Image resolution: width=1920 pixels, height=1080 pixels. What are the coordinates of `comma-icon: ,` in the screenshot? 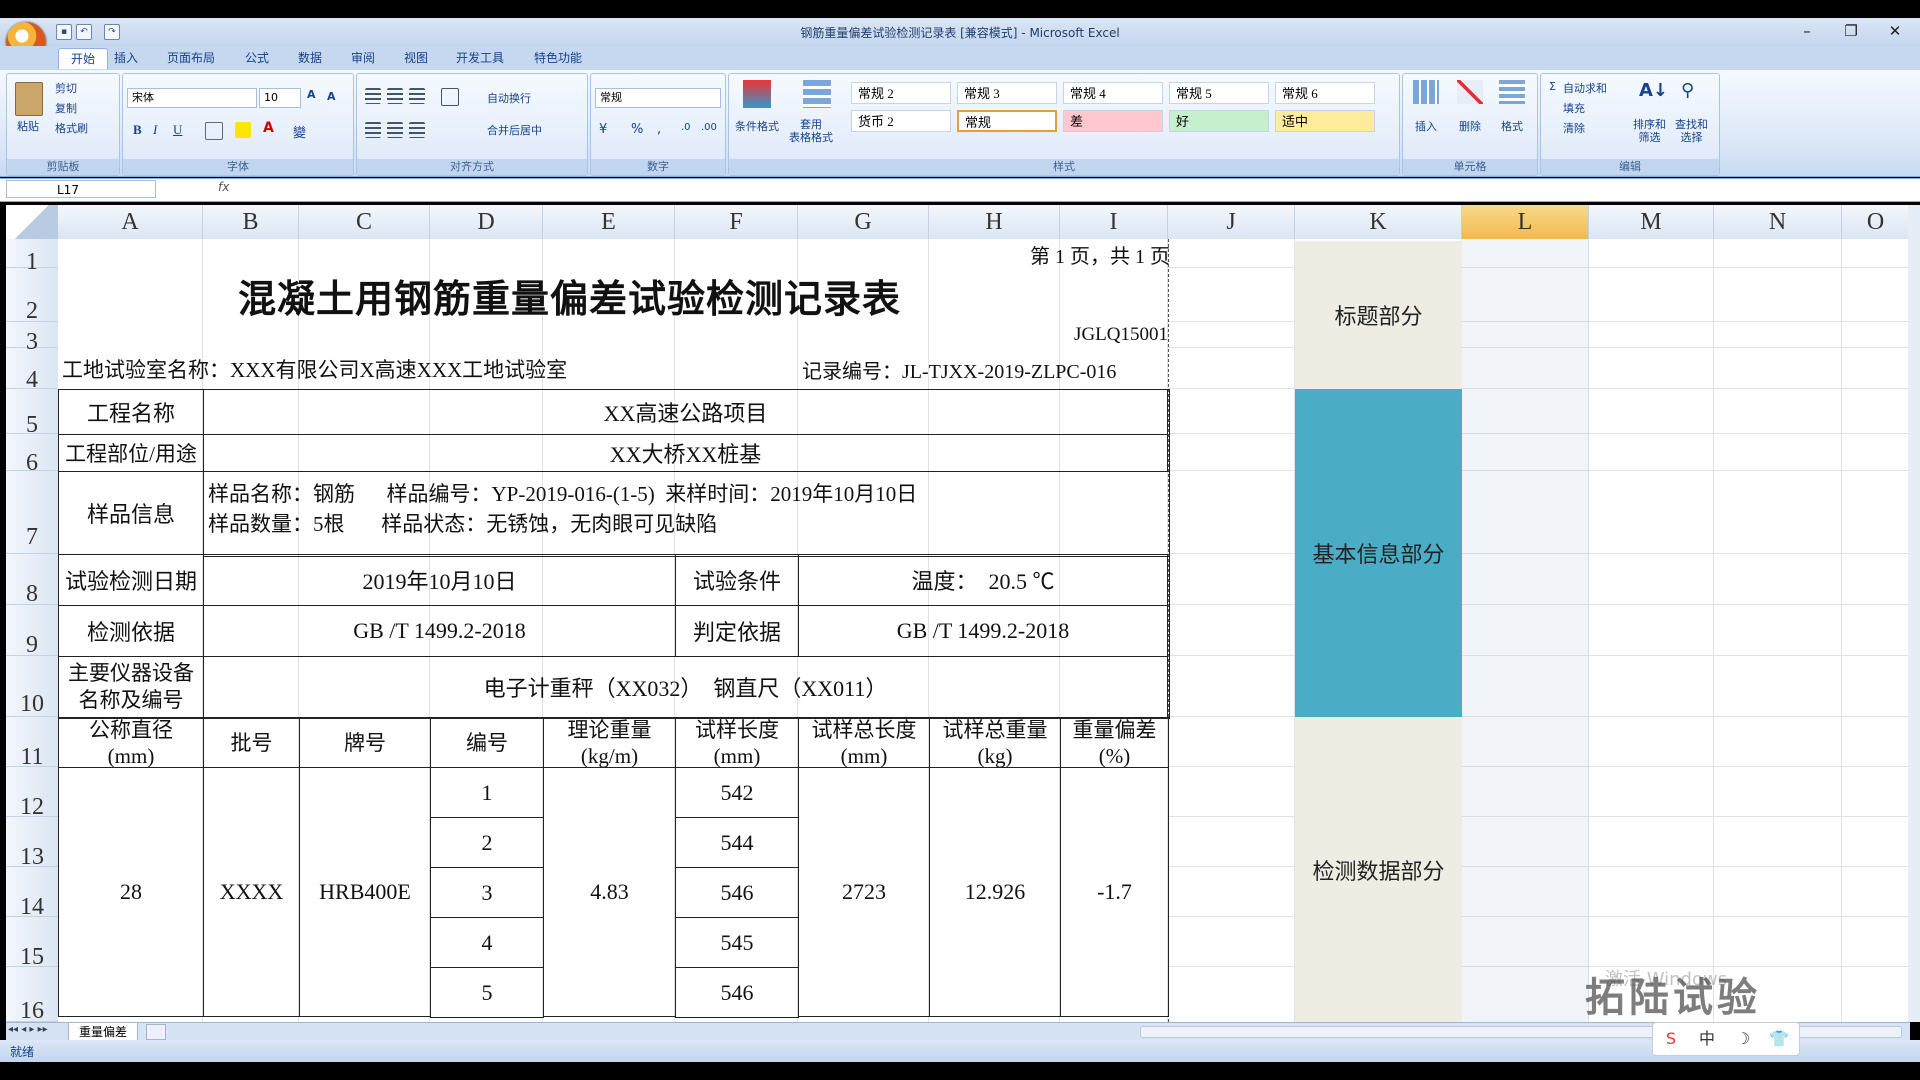 It's located at (659, 129).